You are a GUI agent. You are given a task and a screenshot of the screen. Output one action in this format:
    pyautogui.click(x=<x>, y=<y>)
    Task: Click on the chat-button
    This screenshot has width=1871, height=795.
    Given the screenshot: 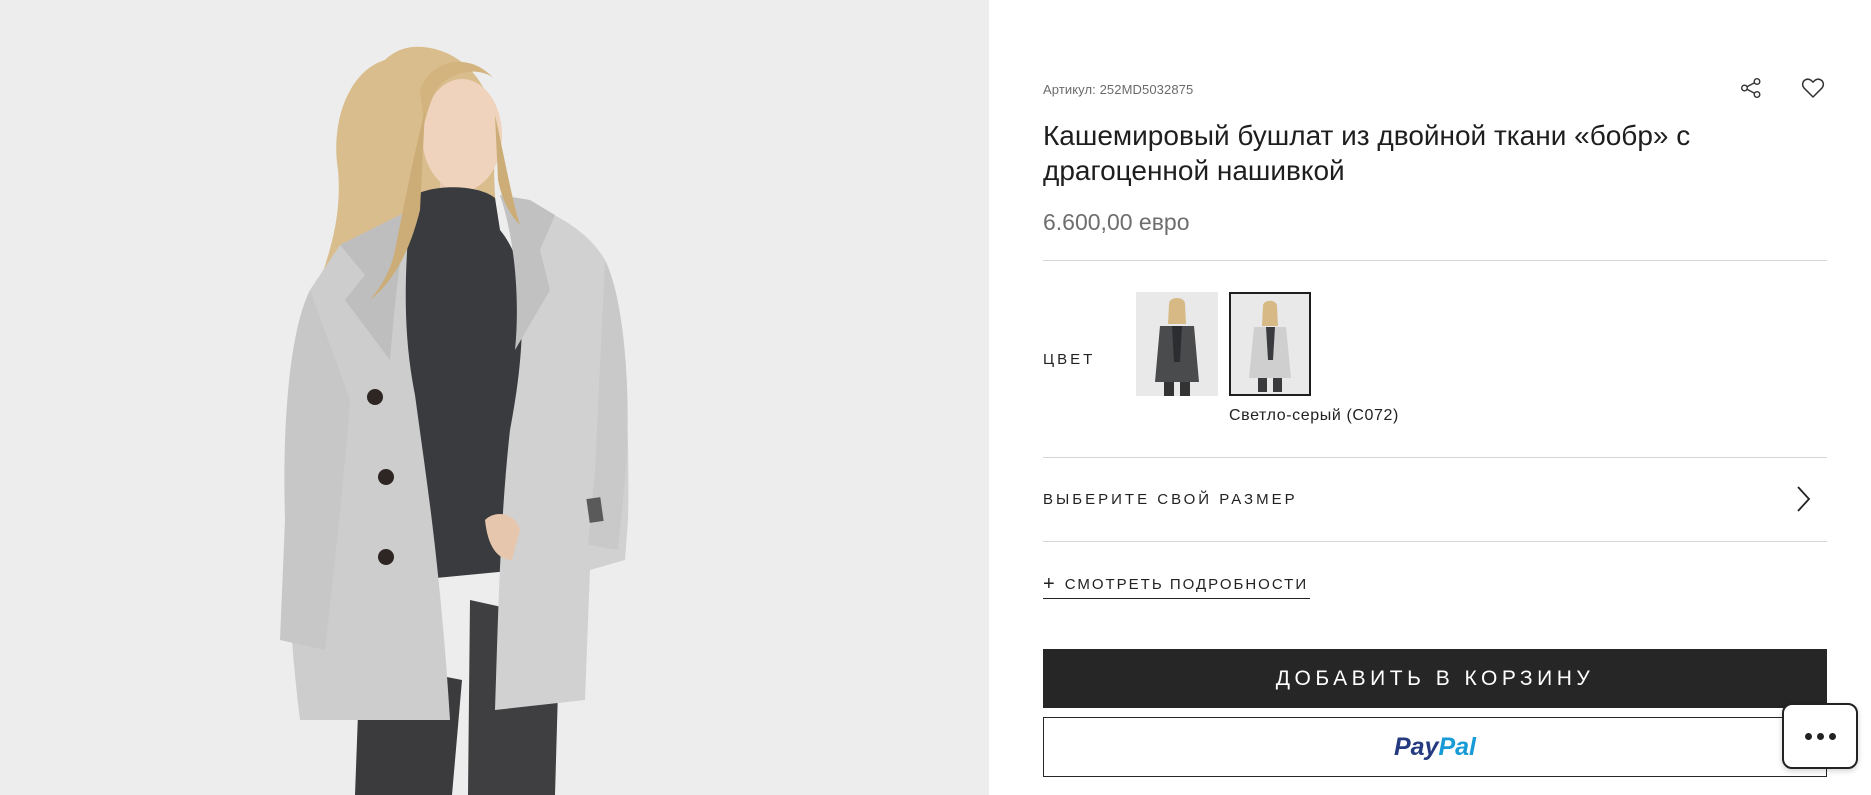 What is the action you would take?
    pyautogui.click(x=1820, y=736)
    